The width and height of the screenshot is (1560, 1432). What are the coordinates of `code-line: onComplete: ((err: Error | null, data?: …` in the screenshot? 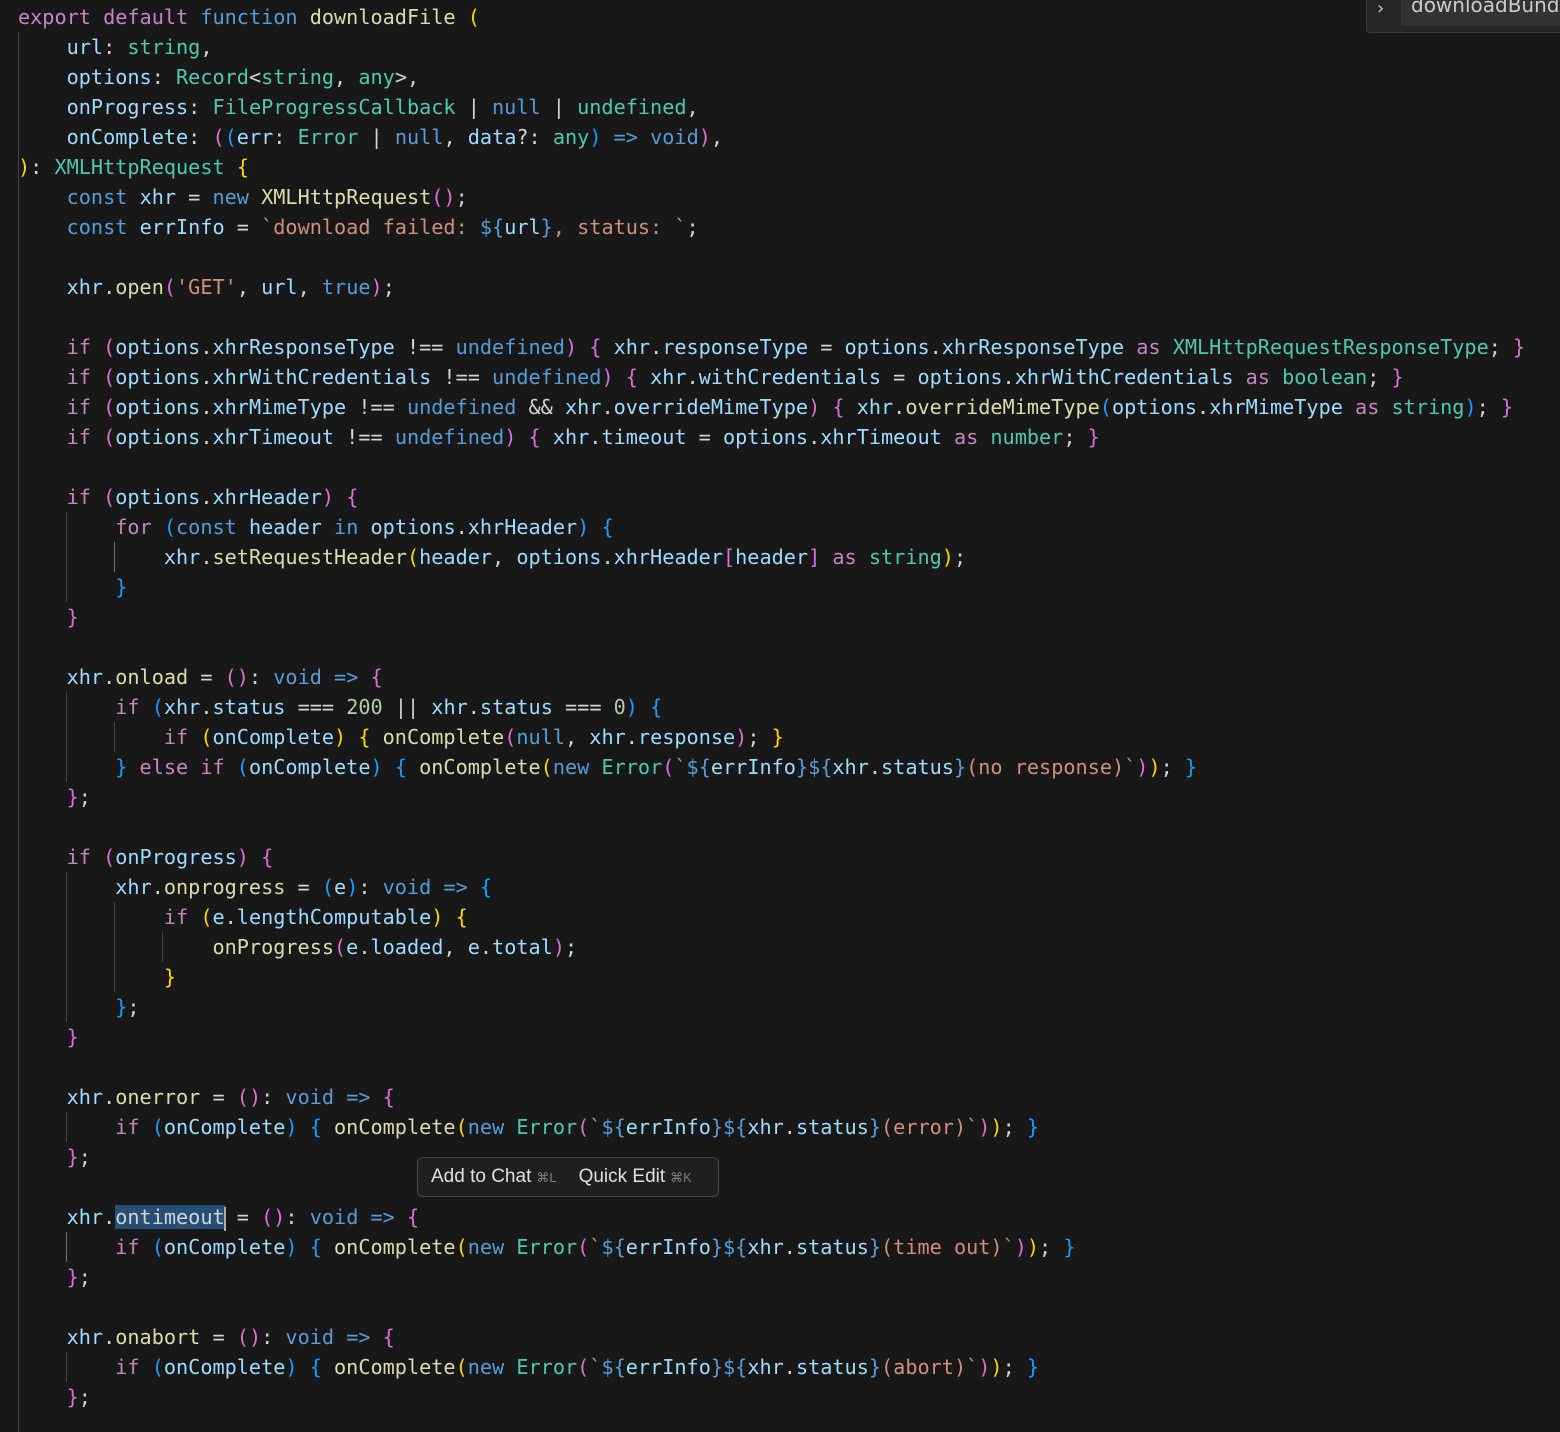 It's located at (370, 137).